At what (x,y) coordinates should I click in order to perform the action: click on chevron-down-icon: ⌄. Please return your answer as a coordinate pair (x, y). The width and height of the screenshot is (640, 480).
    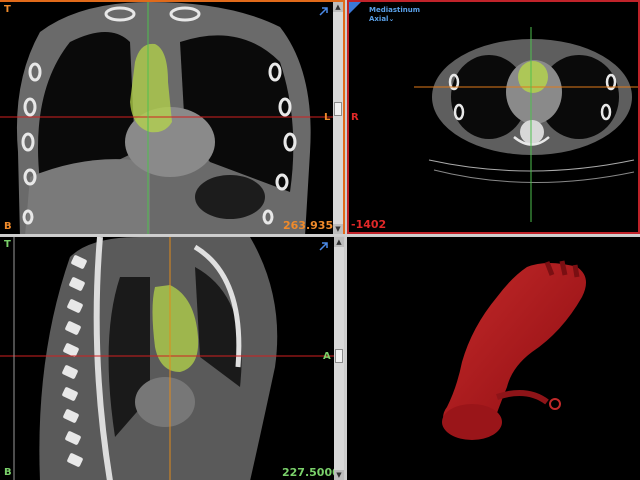
    Looking at the image, I should click on (391, 19).